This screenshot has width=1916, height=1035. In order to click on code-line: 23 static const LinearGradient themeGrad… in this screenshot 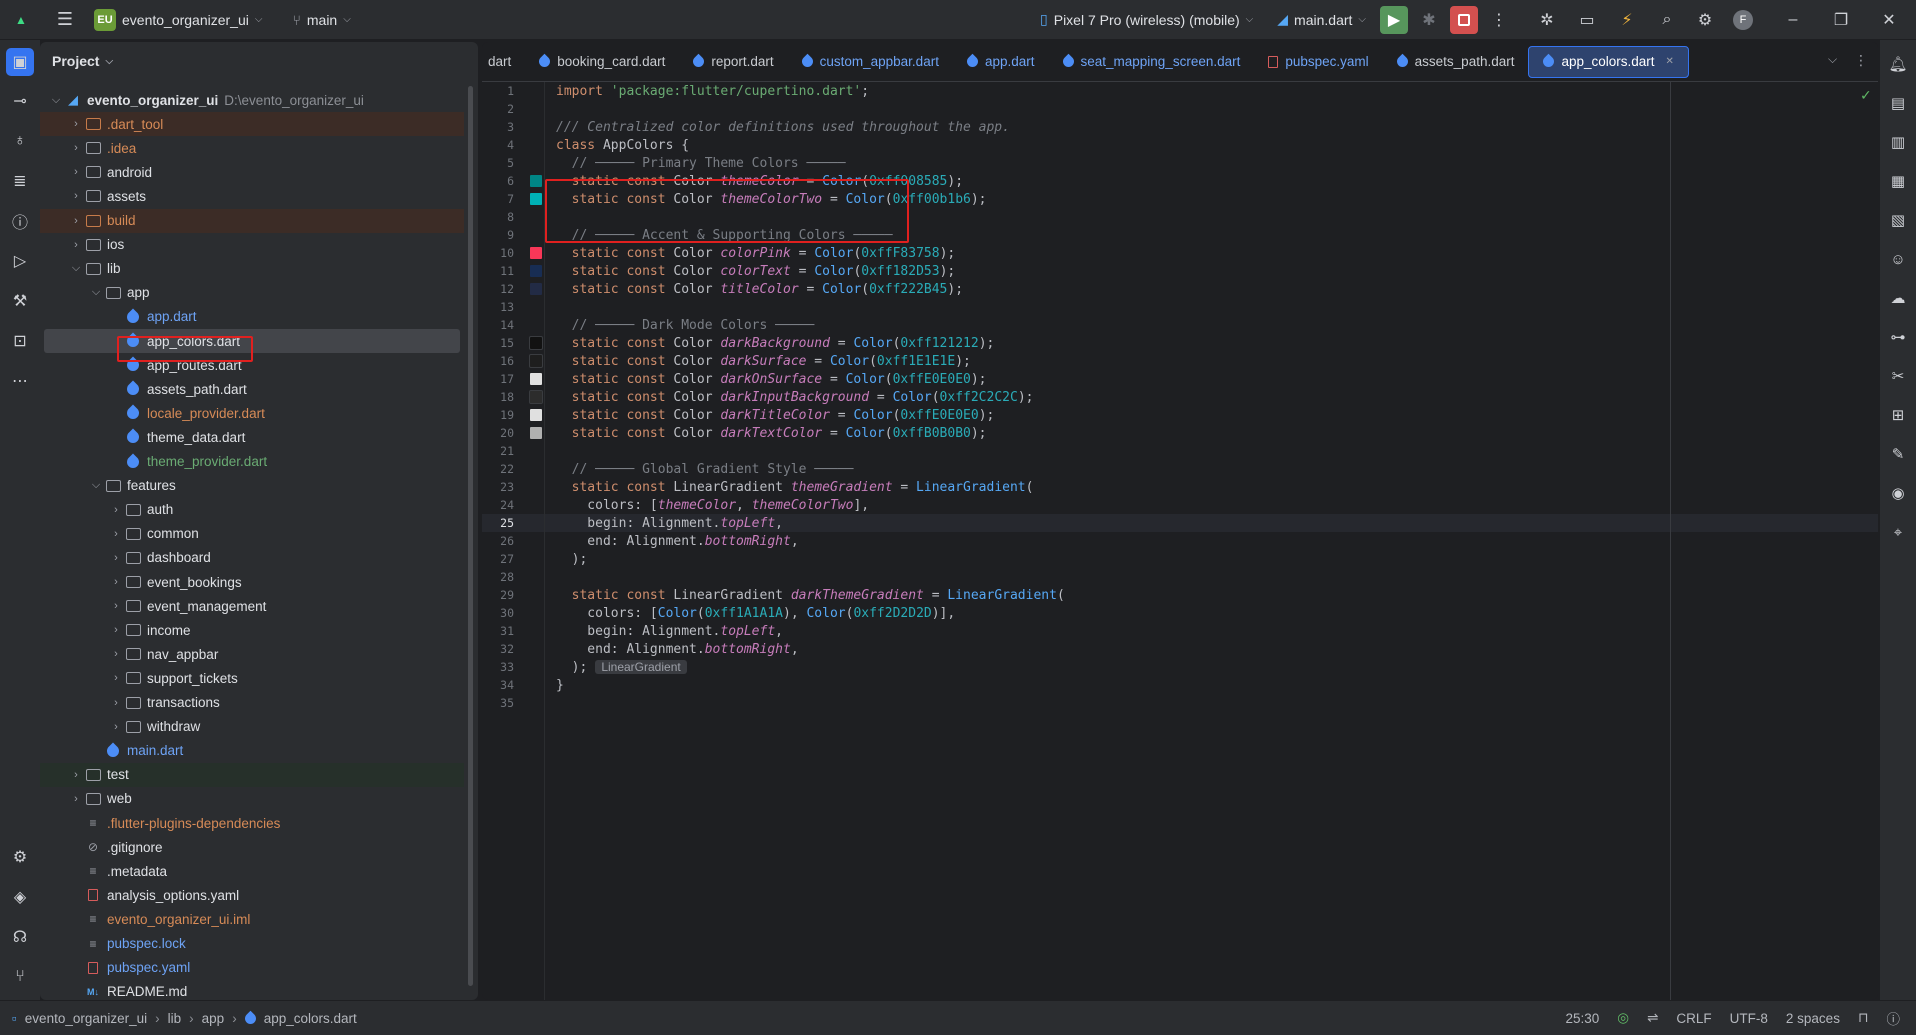, I will do `click(1180, 487)`.